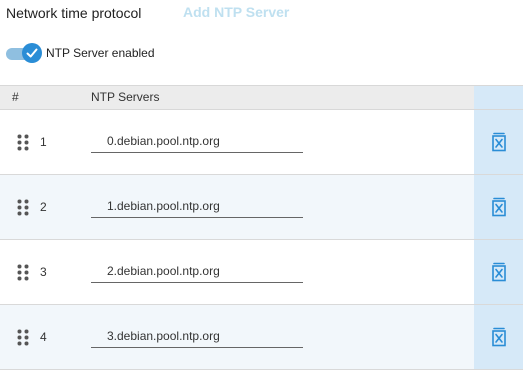 The image size is (523, 370). I want to click on row-index: 4, so click(43, 337).